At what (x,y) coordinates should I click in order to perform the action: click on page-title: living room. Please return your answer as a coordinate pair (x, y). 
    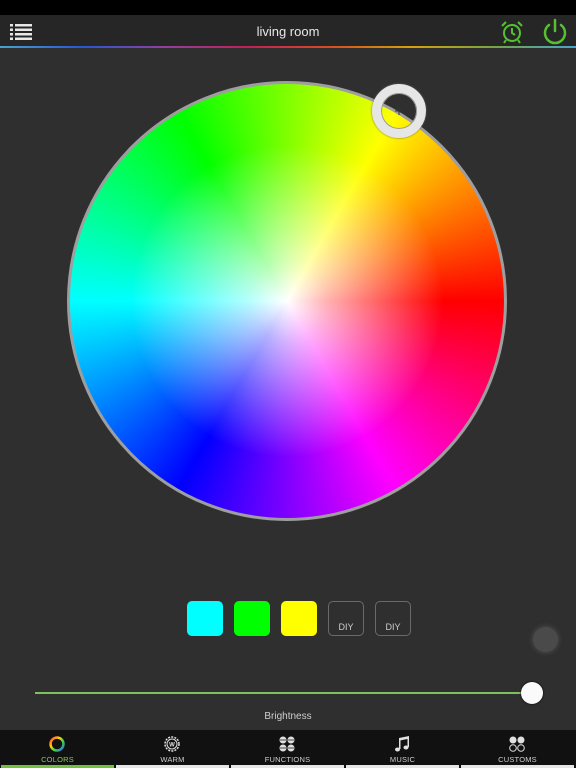
    Looking at the image, I should click on (288, 31).